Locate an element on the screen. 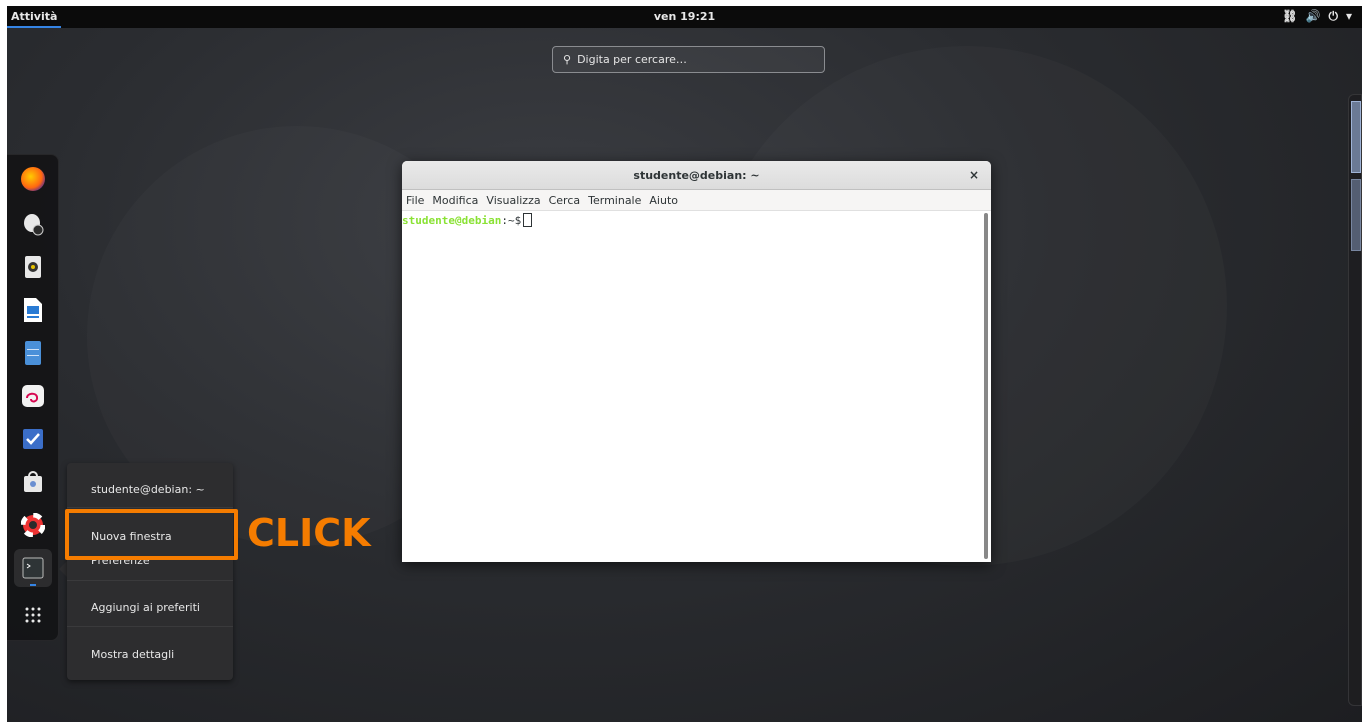  menu-search: Cerca is located at coordinates (565, 200).